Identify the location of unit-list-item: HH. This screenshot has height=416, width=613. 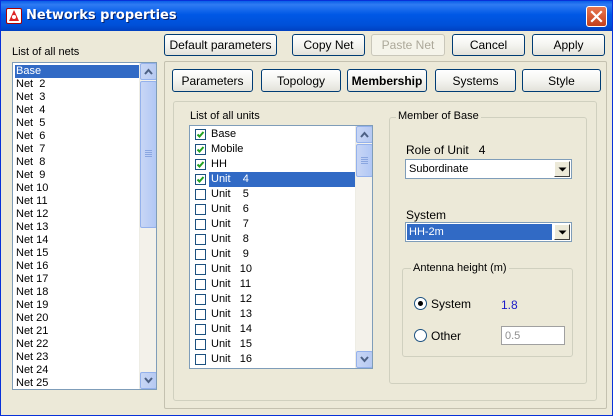
(274, 164).